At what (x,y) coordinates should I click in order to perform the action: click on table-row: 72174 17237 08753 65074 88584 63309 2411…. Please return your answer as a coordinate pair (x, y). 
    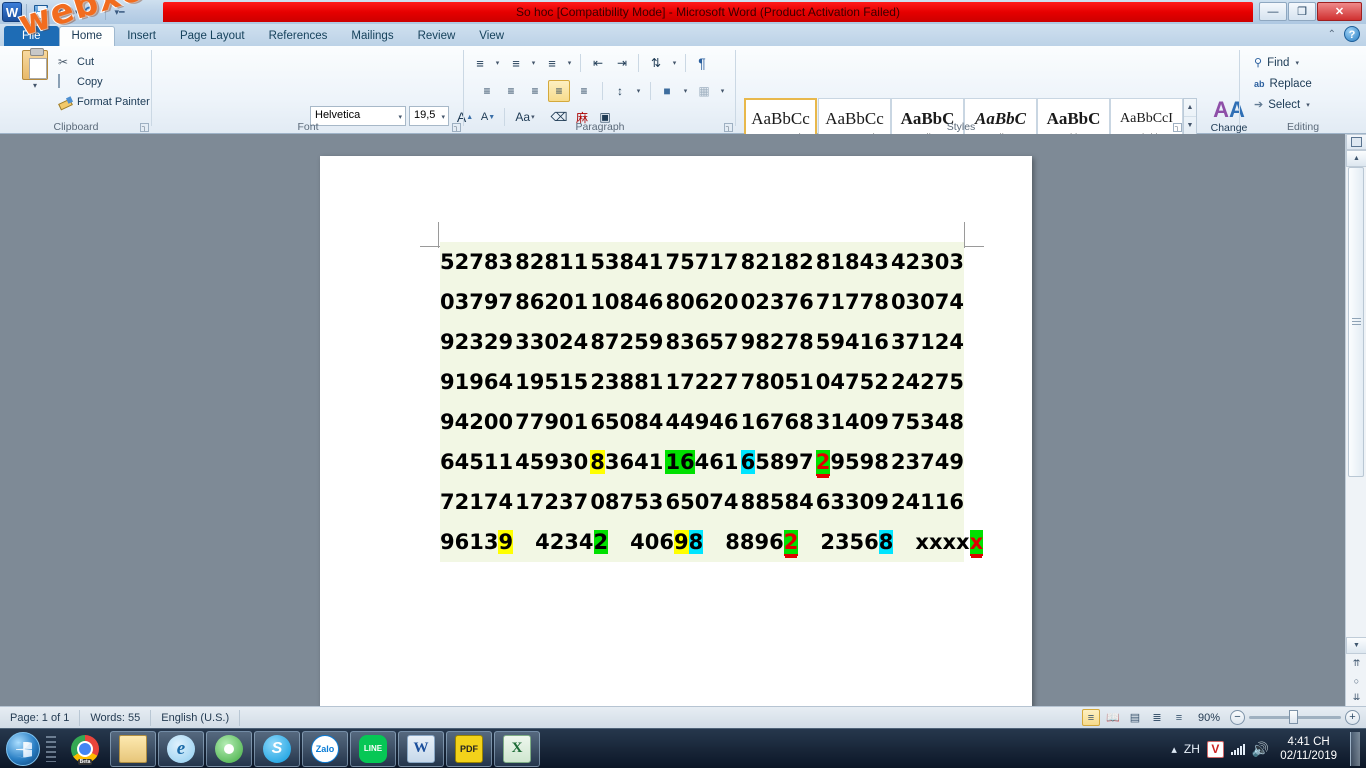
    Looking at the image, I should click on (702, 502).